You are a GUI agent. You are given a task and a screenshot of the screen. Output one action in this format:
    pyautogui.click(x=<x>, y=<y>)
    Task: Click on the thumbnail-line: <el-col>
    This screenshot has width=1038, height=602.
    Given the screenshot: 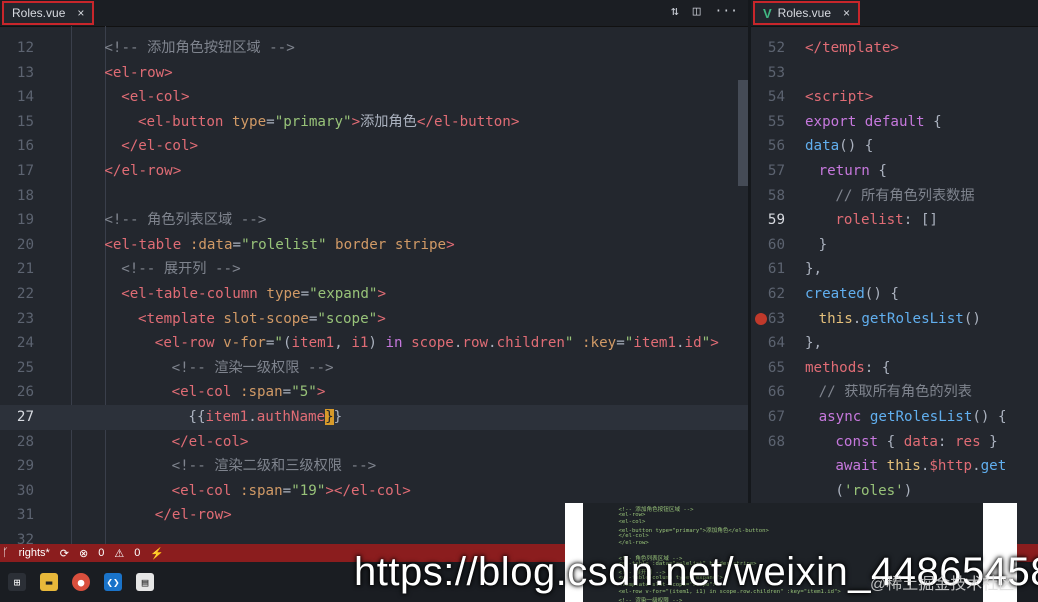 What is the action you would take?
    pyautogui.click(x=625, y=522)
    